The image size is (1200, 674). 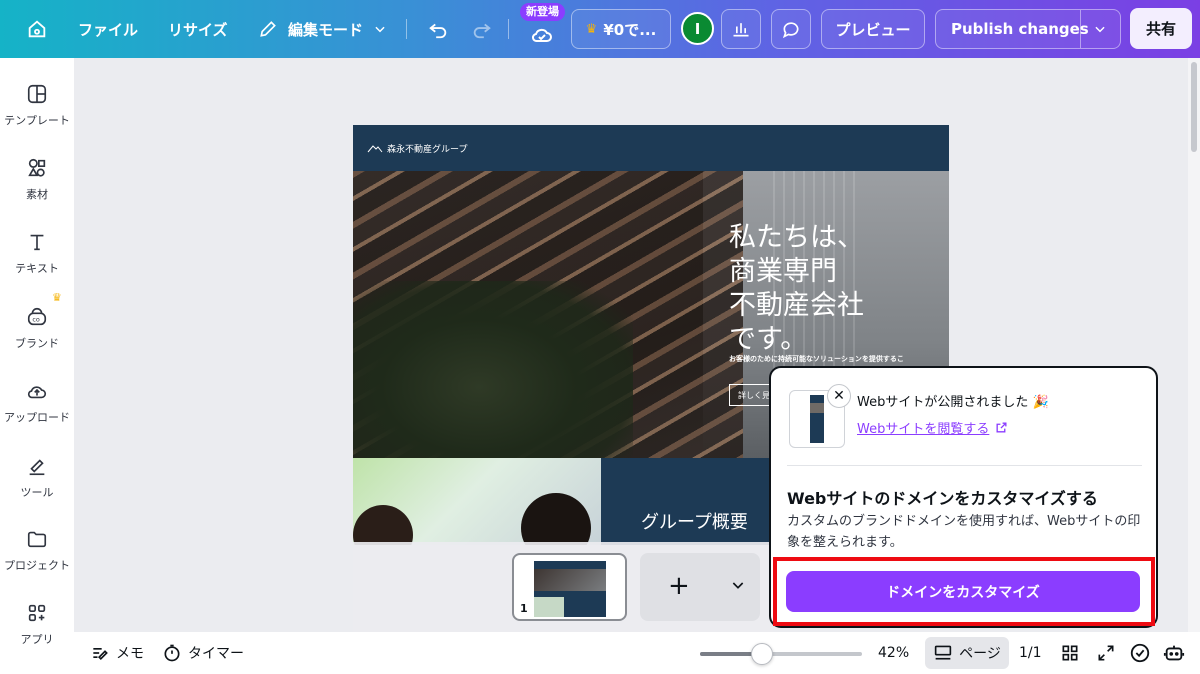 What do you see at coordinates (100, 654) in the screenshot?
I see `notes-icon` at bounding box center [100, 654].